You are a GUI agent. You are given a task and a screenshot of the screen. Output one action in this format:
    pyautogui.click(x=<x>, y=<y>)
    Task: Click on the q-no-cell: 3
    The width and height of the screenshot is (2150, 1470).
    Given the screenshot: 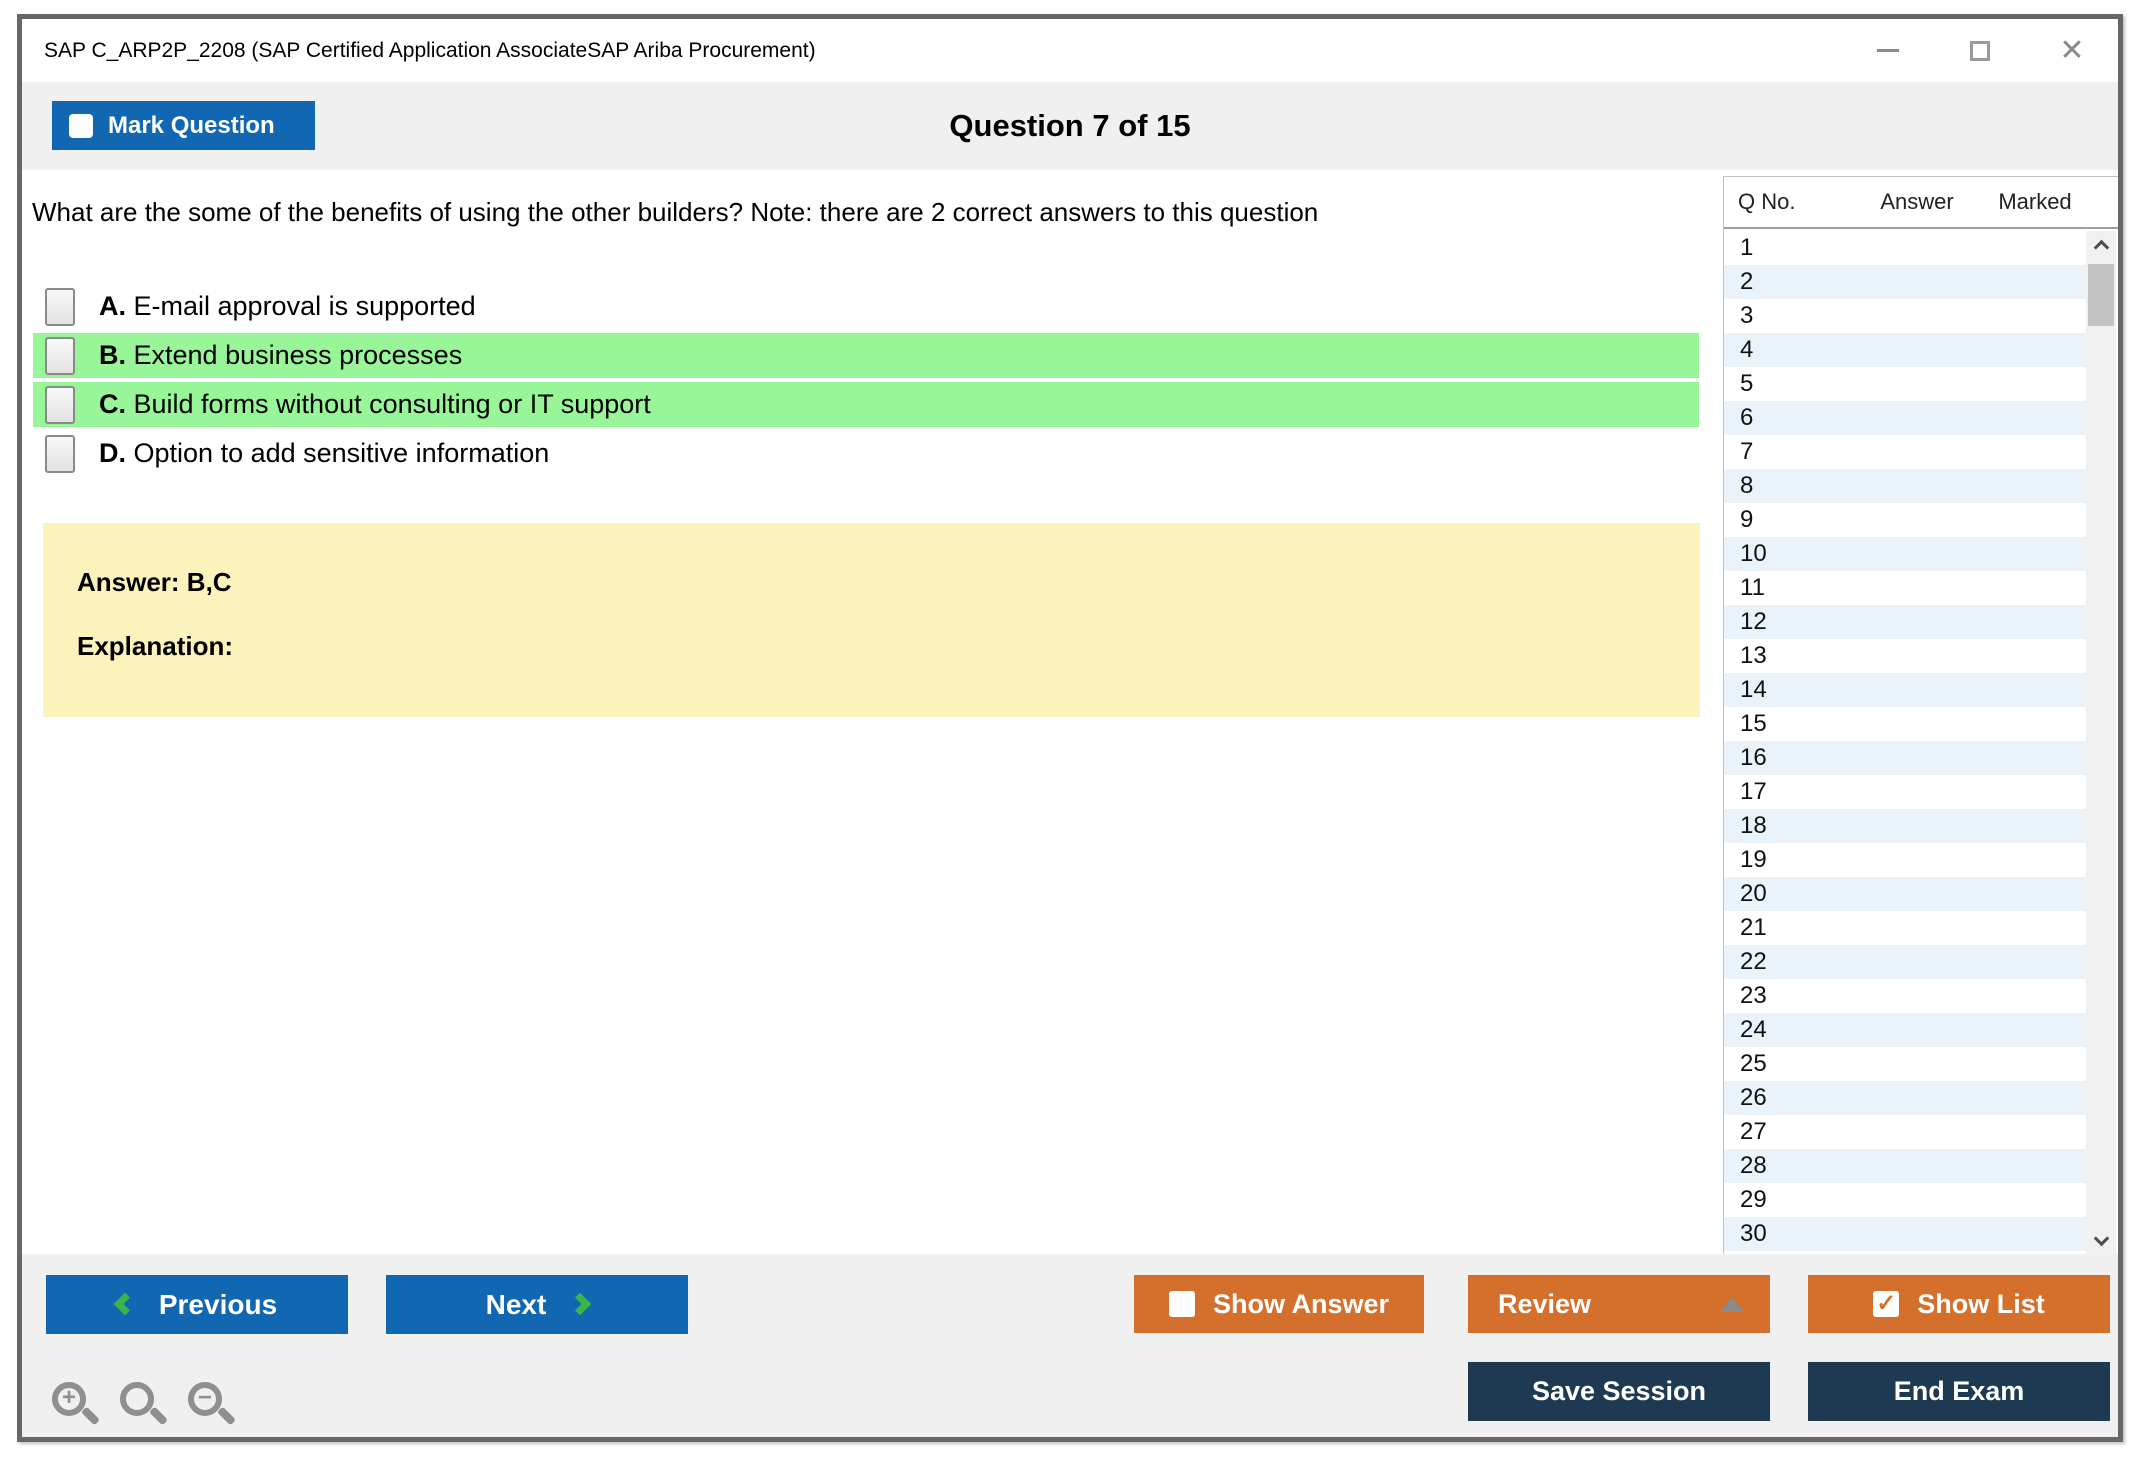 What is the action you would take?
    pyautogui.click(x=1747, y=315)
    